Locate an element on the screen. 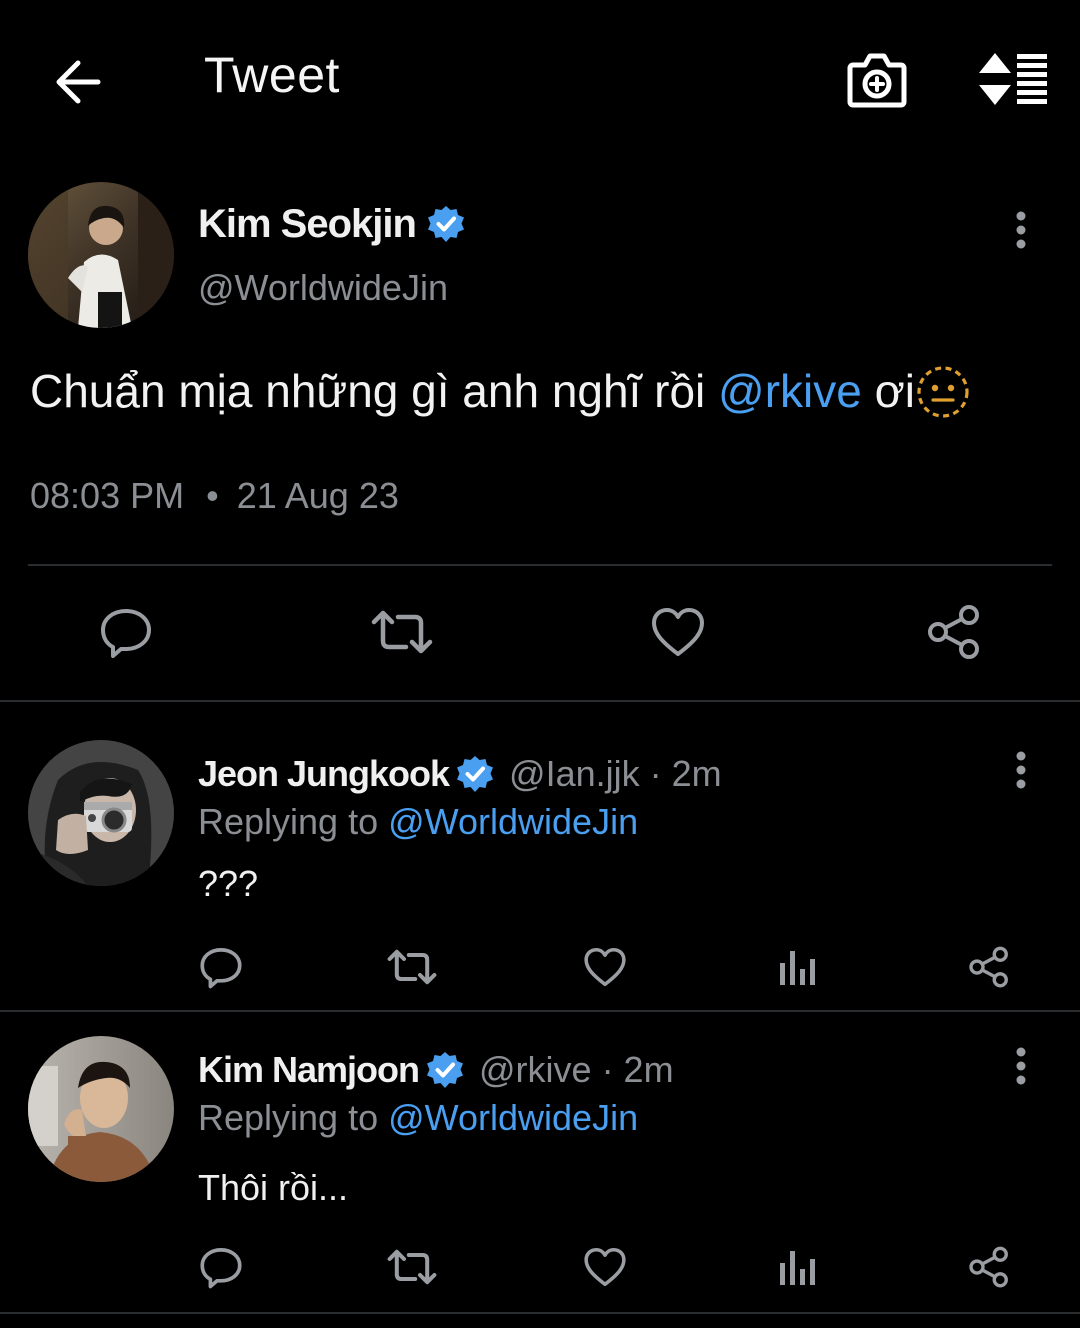 Image resolution: width=1080 pixels, height=1328 pixels. author-avatar is located at coordinates (101, 255).